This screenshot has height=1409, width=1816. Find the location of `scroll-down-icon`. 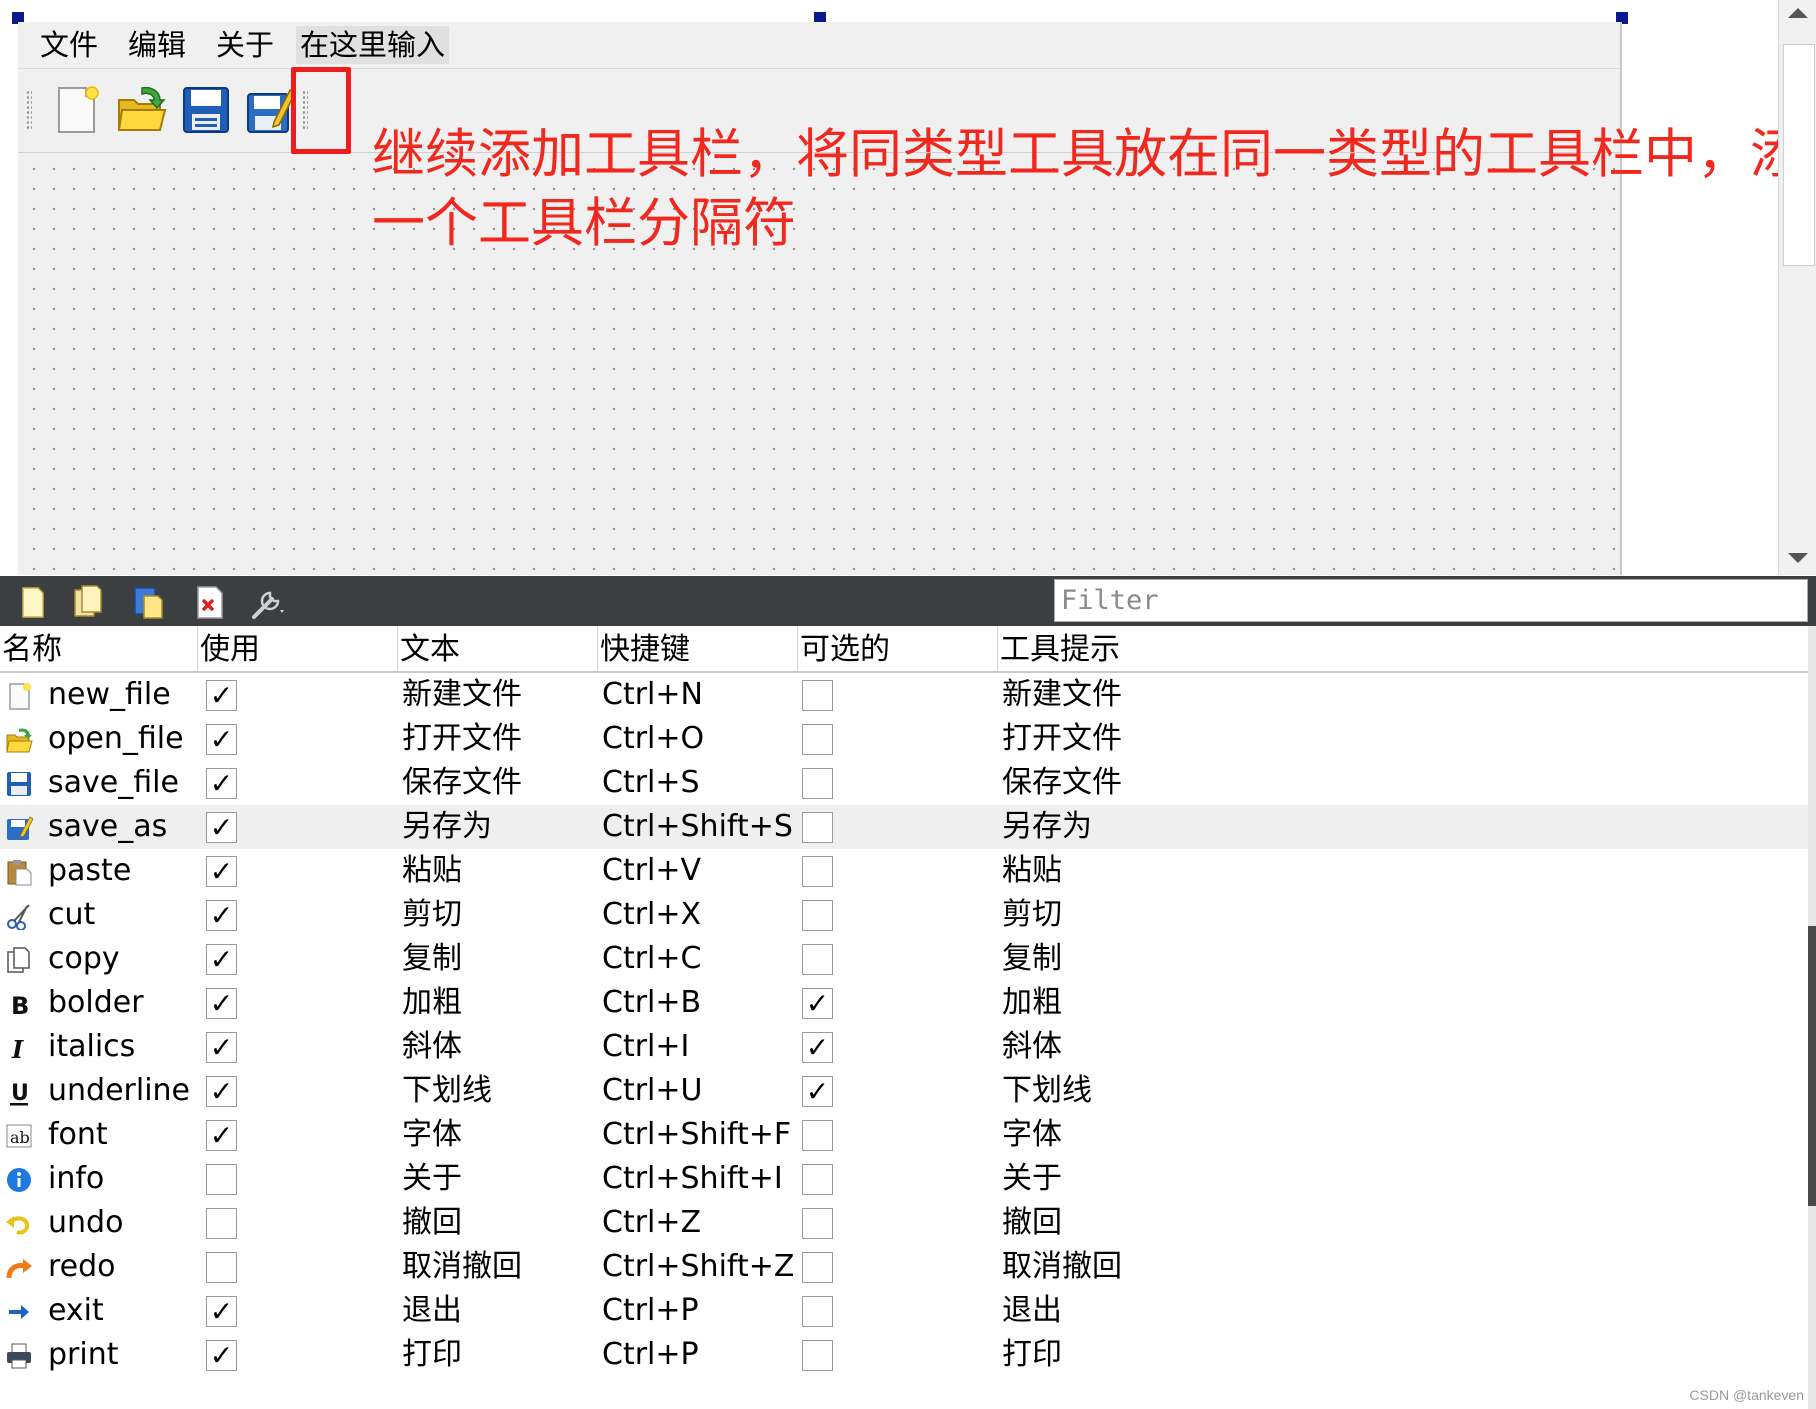

scroll-down-icon is located at coordinates (1798, 558).